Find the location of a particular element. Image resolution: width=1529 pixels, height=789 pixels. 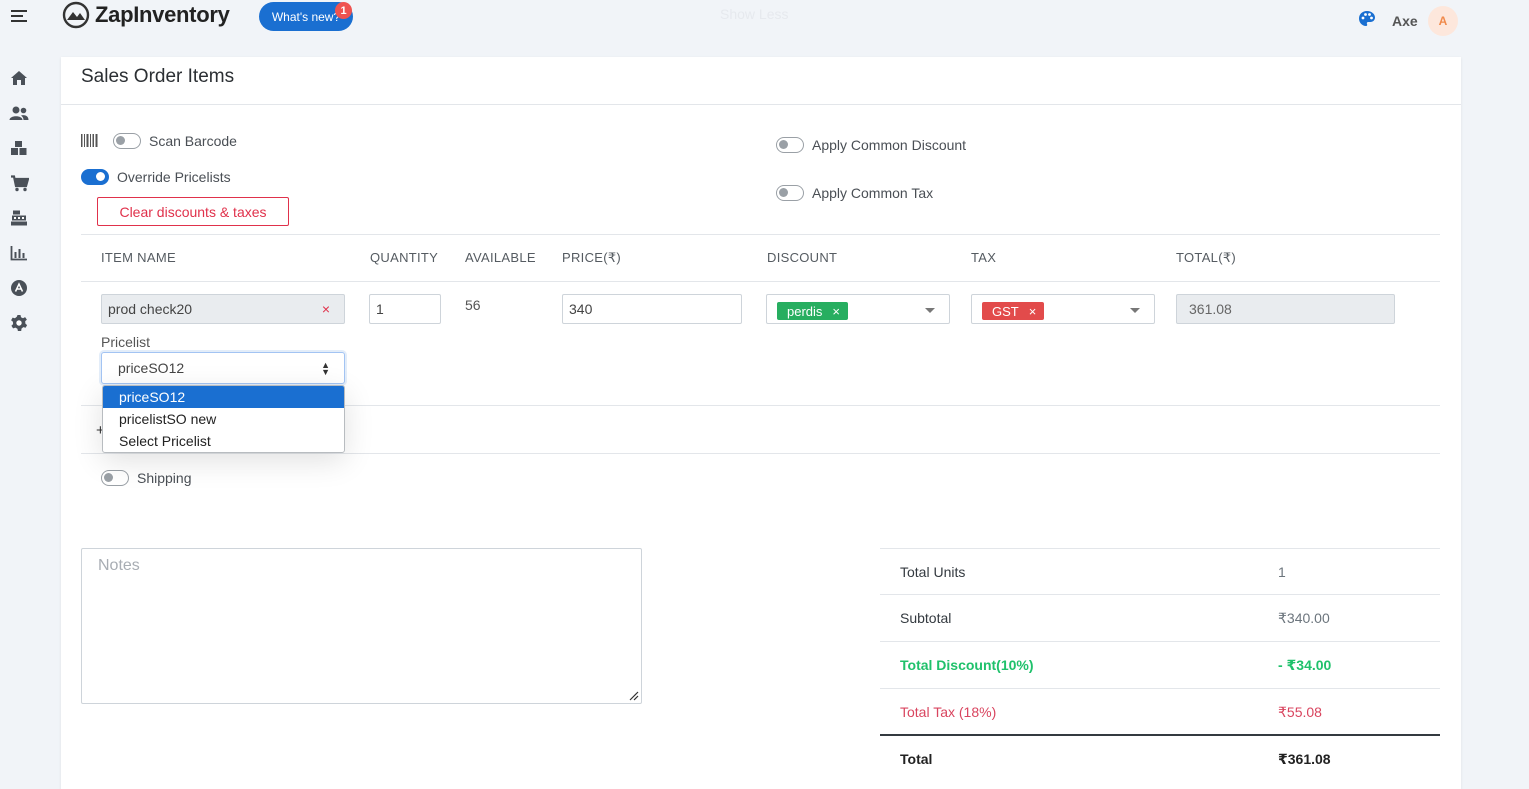

override-pricelists-label: Override Pricelists is located at coordinates (174, 177).